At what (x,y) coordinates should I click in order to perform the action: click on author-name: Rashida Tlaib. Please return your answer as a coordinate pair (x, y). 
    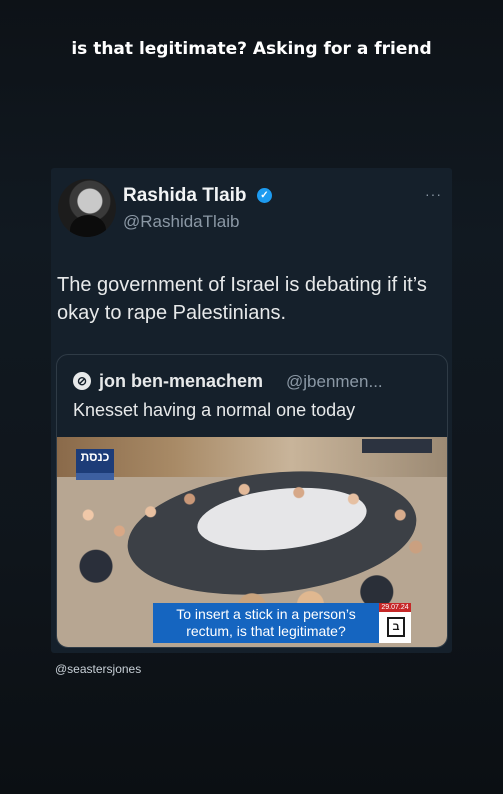
    Looking at the image, I should click on (185, 196).